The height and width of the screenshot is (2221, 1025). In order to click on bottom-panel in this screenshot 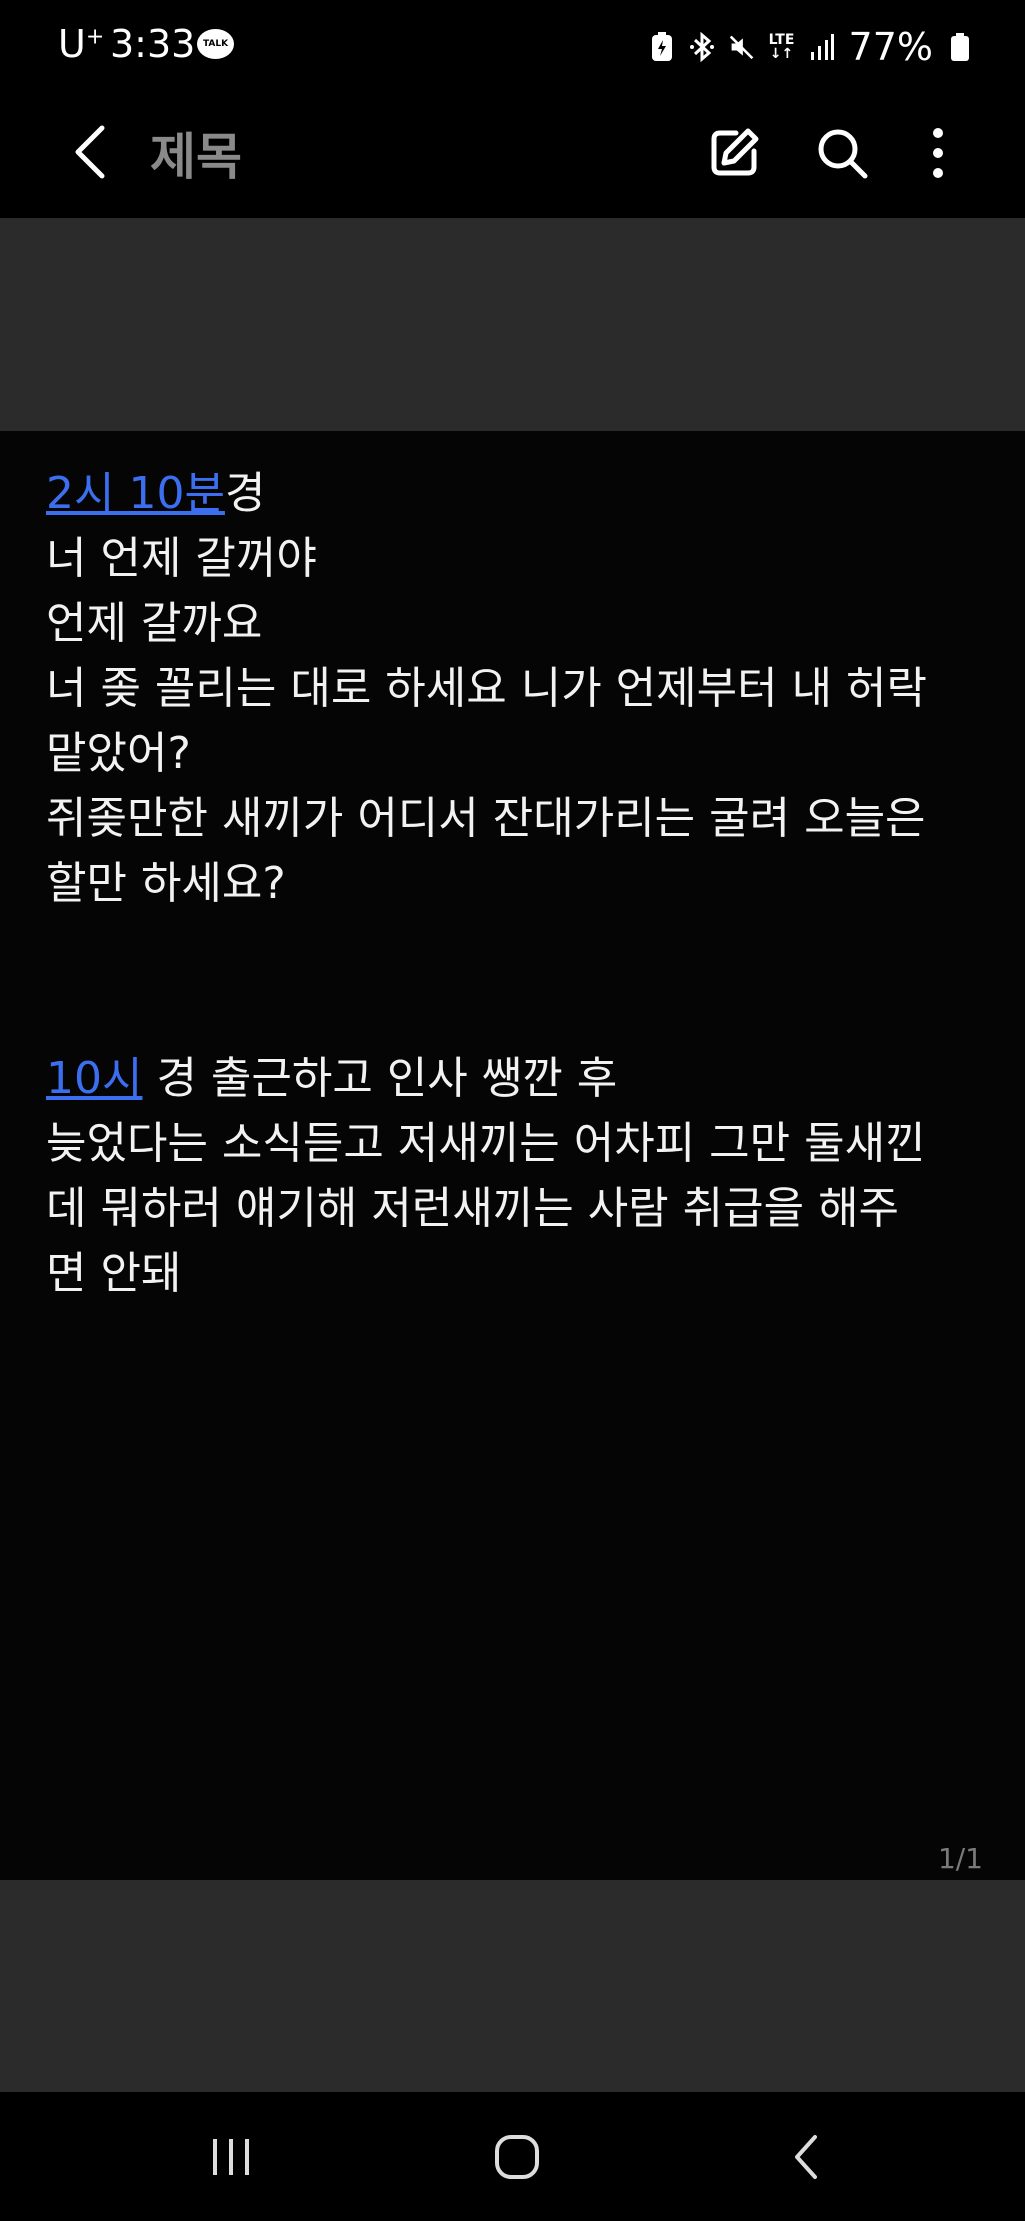, I will do `click(512, 1986)`.